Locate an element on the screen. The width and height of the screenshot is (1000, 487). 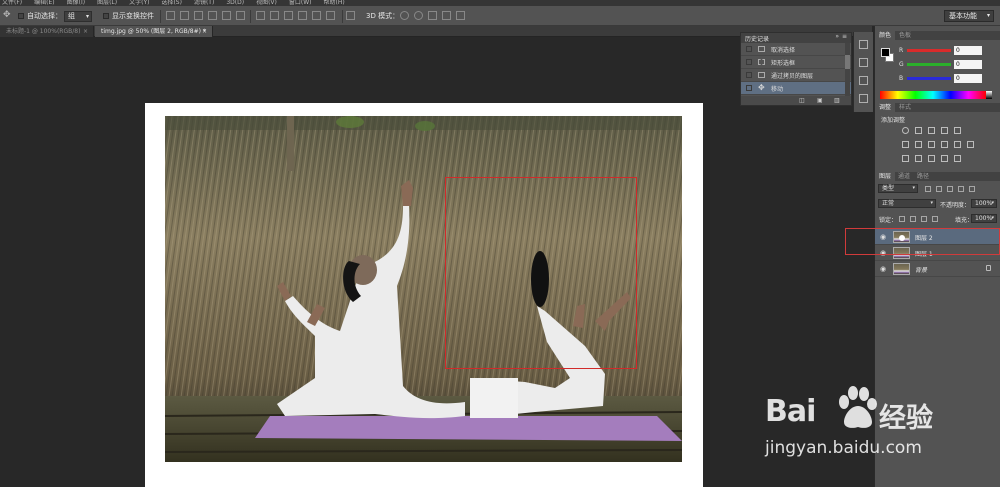
info-panel-icon is located at coordinates (863, 62).